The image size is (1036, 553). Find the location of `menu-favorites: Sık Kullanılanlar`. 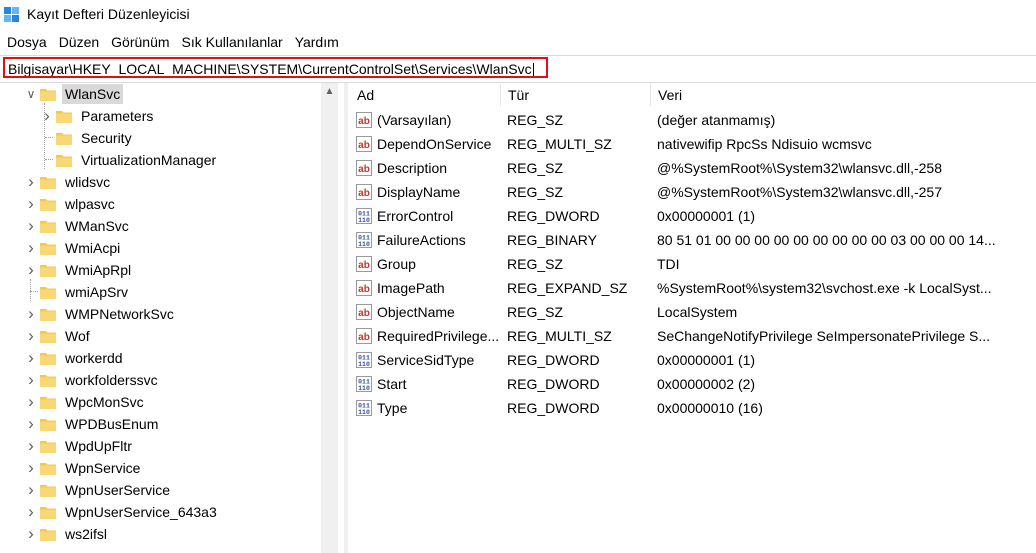

menu-favorites: Sık Kullanılanlar is located at coordinates (232, 42).